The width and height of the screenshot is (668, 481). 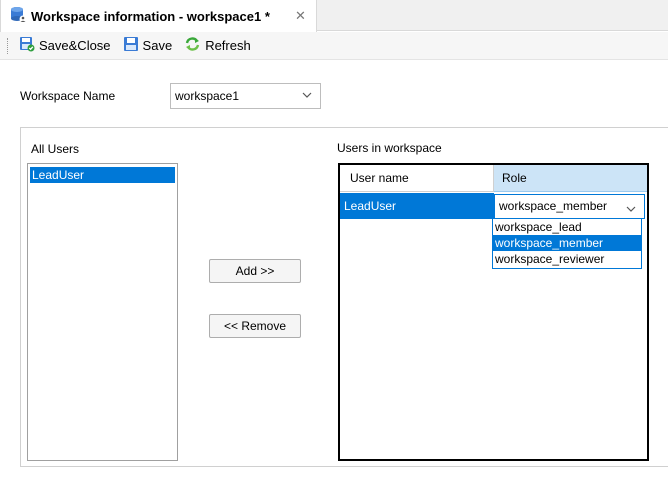 I want to click on tab-title: Workspace information - workspace1 *, so click(x=150, y=16).